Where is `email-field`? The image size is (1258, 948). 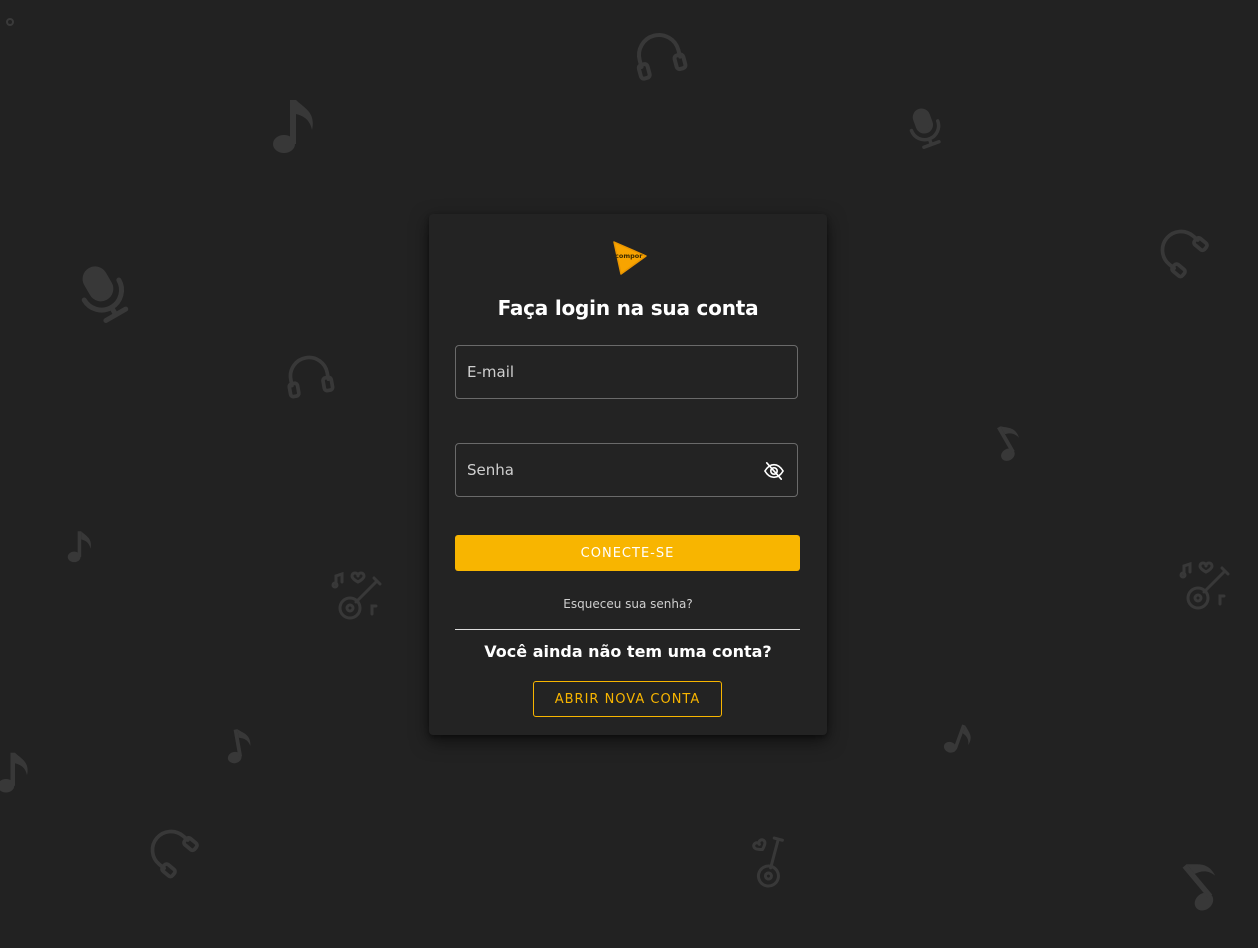 email-field is located at coordinates (626, 372).